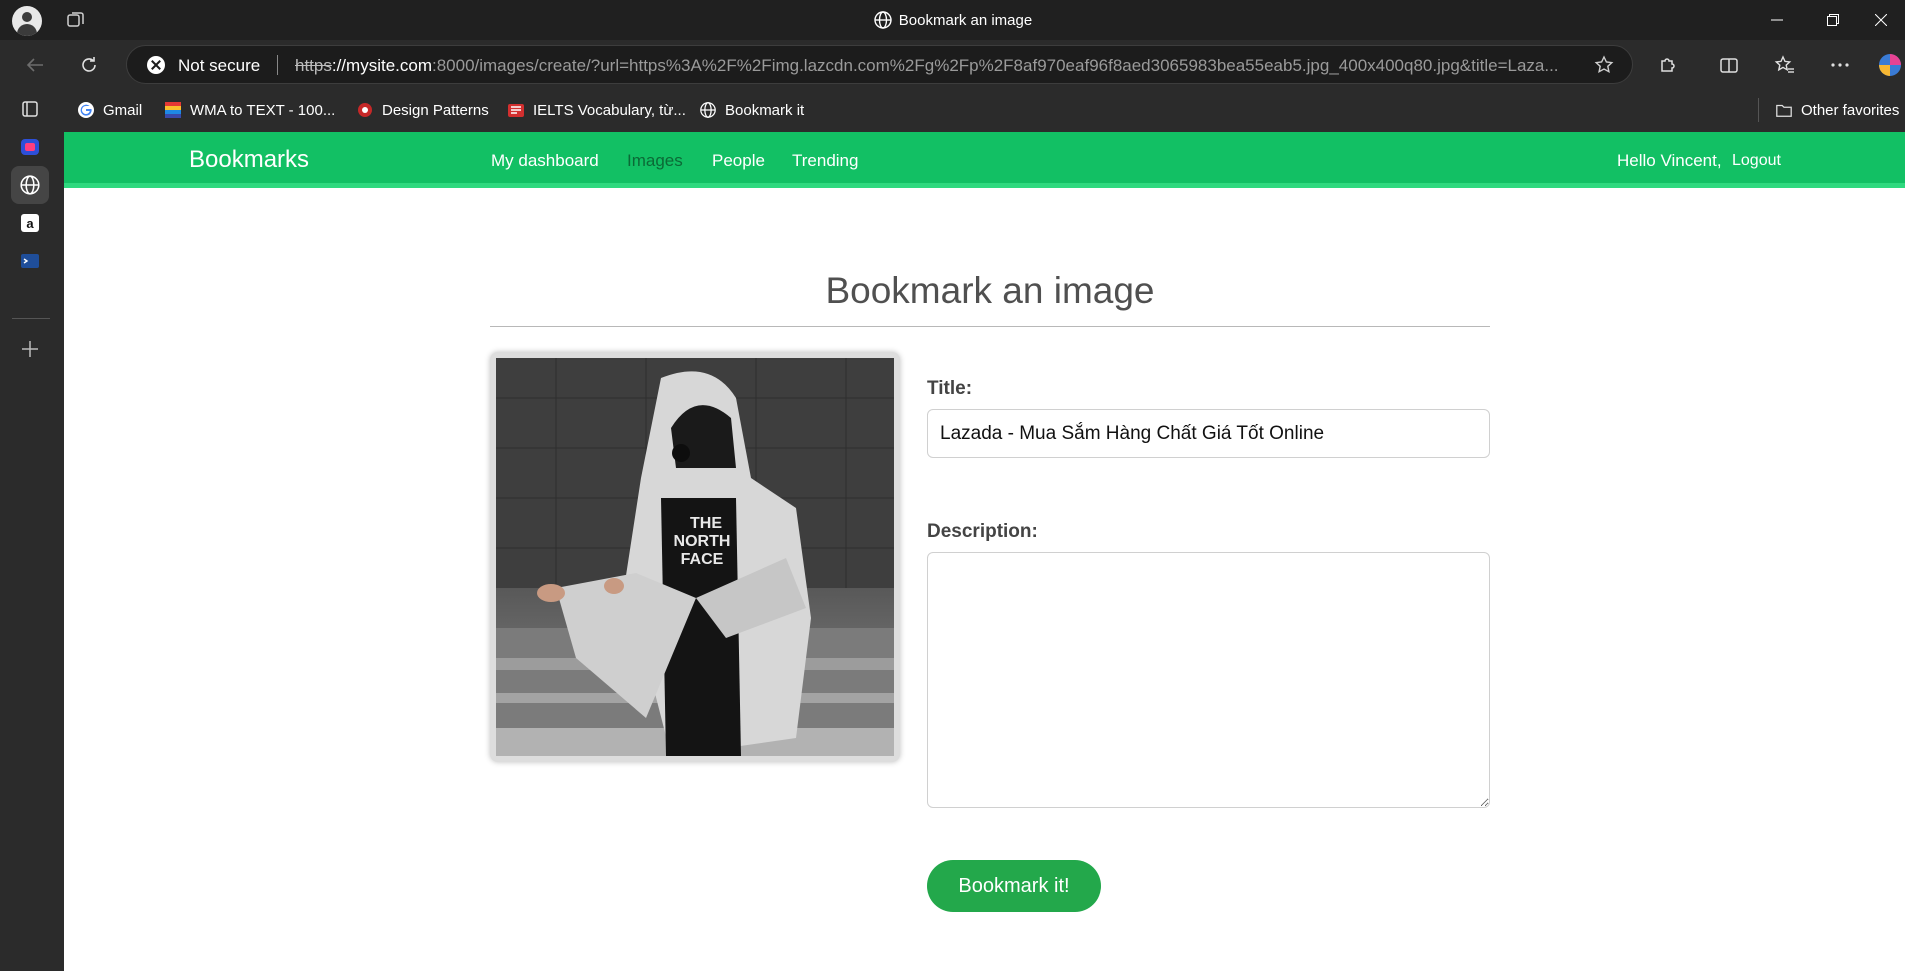 The width and height of the screenshot is (1905, 971). What do you see at coordinates (990, 290) in the screenshot?
I see `page-title: Bookmark an image` at bounding box center [990, 290].